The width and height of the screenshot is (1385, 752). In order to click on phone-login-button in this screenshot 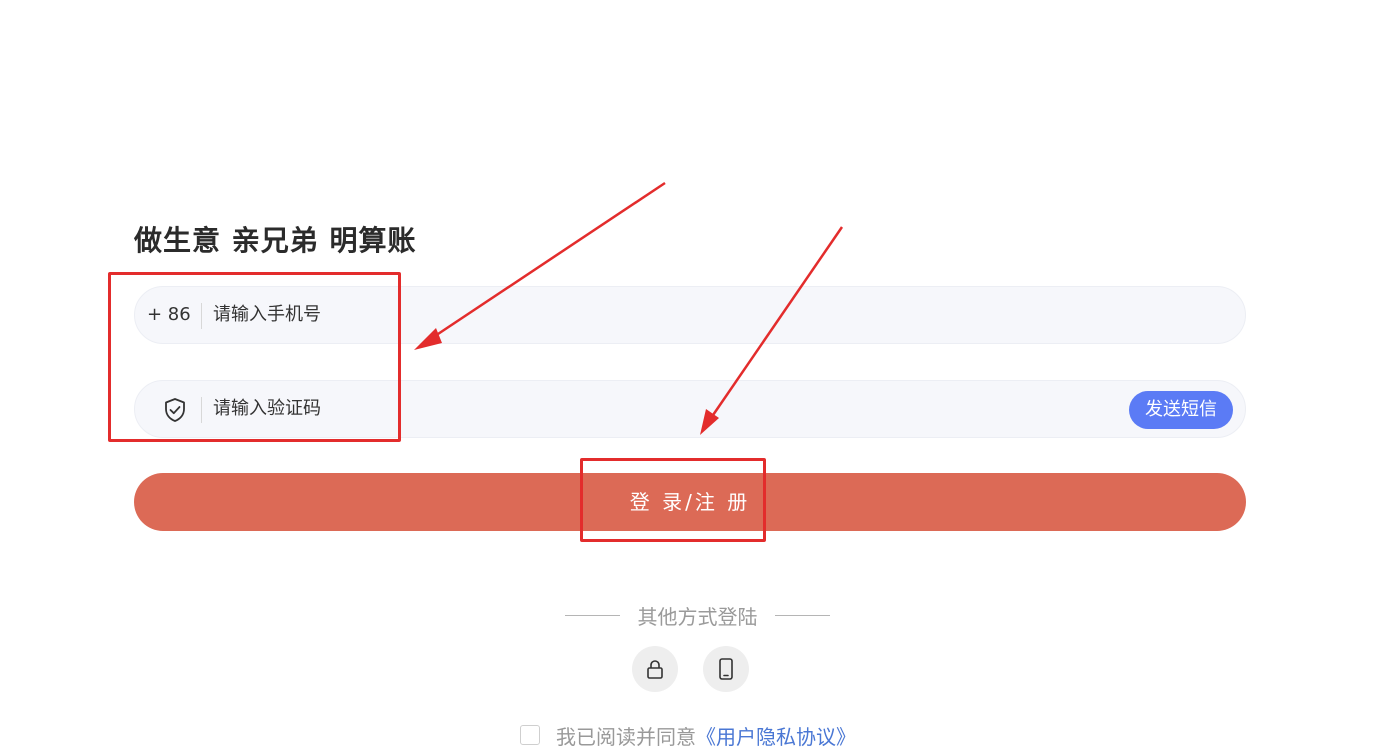, I will do `click(726, 669)`.